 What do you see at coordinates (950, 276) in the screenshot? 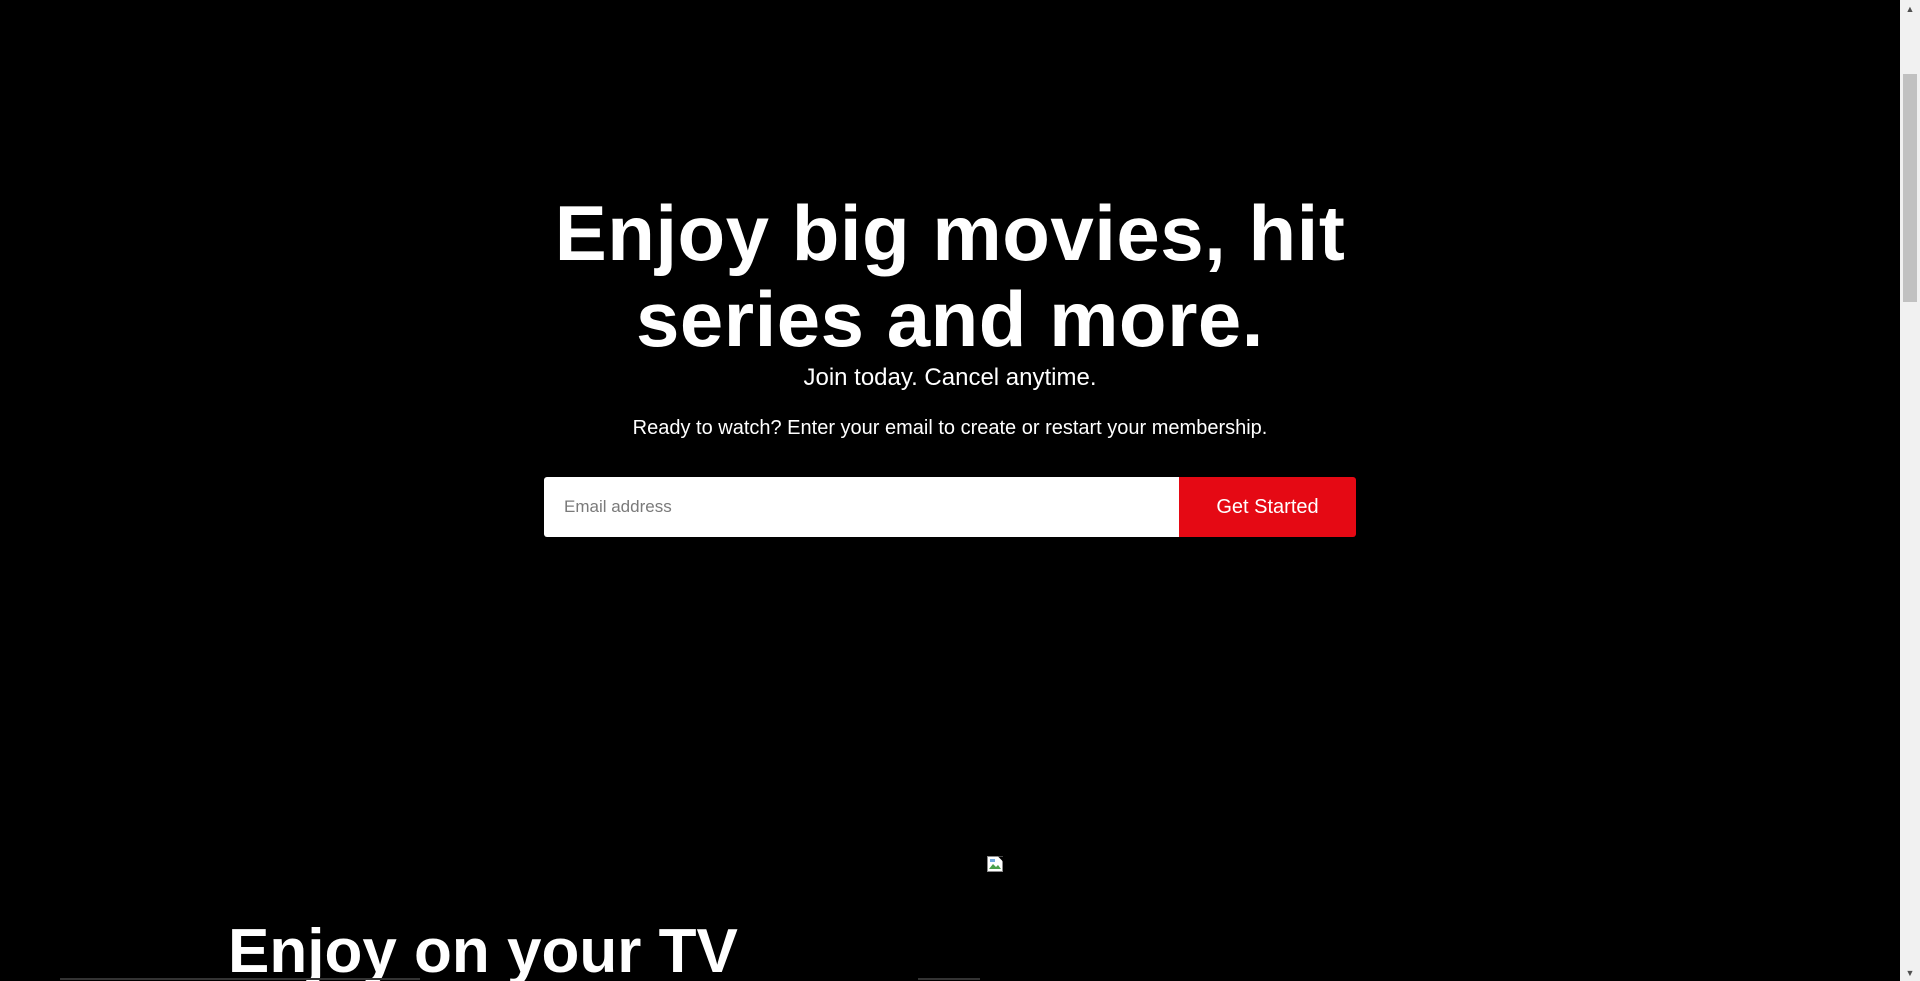
I see `hero-title: Enjoy big movies, hit series and more.` at bounding box center [950, 276].